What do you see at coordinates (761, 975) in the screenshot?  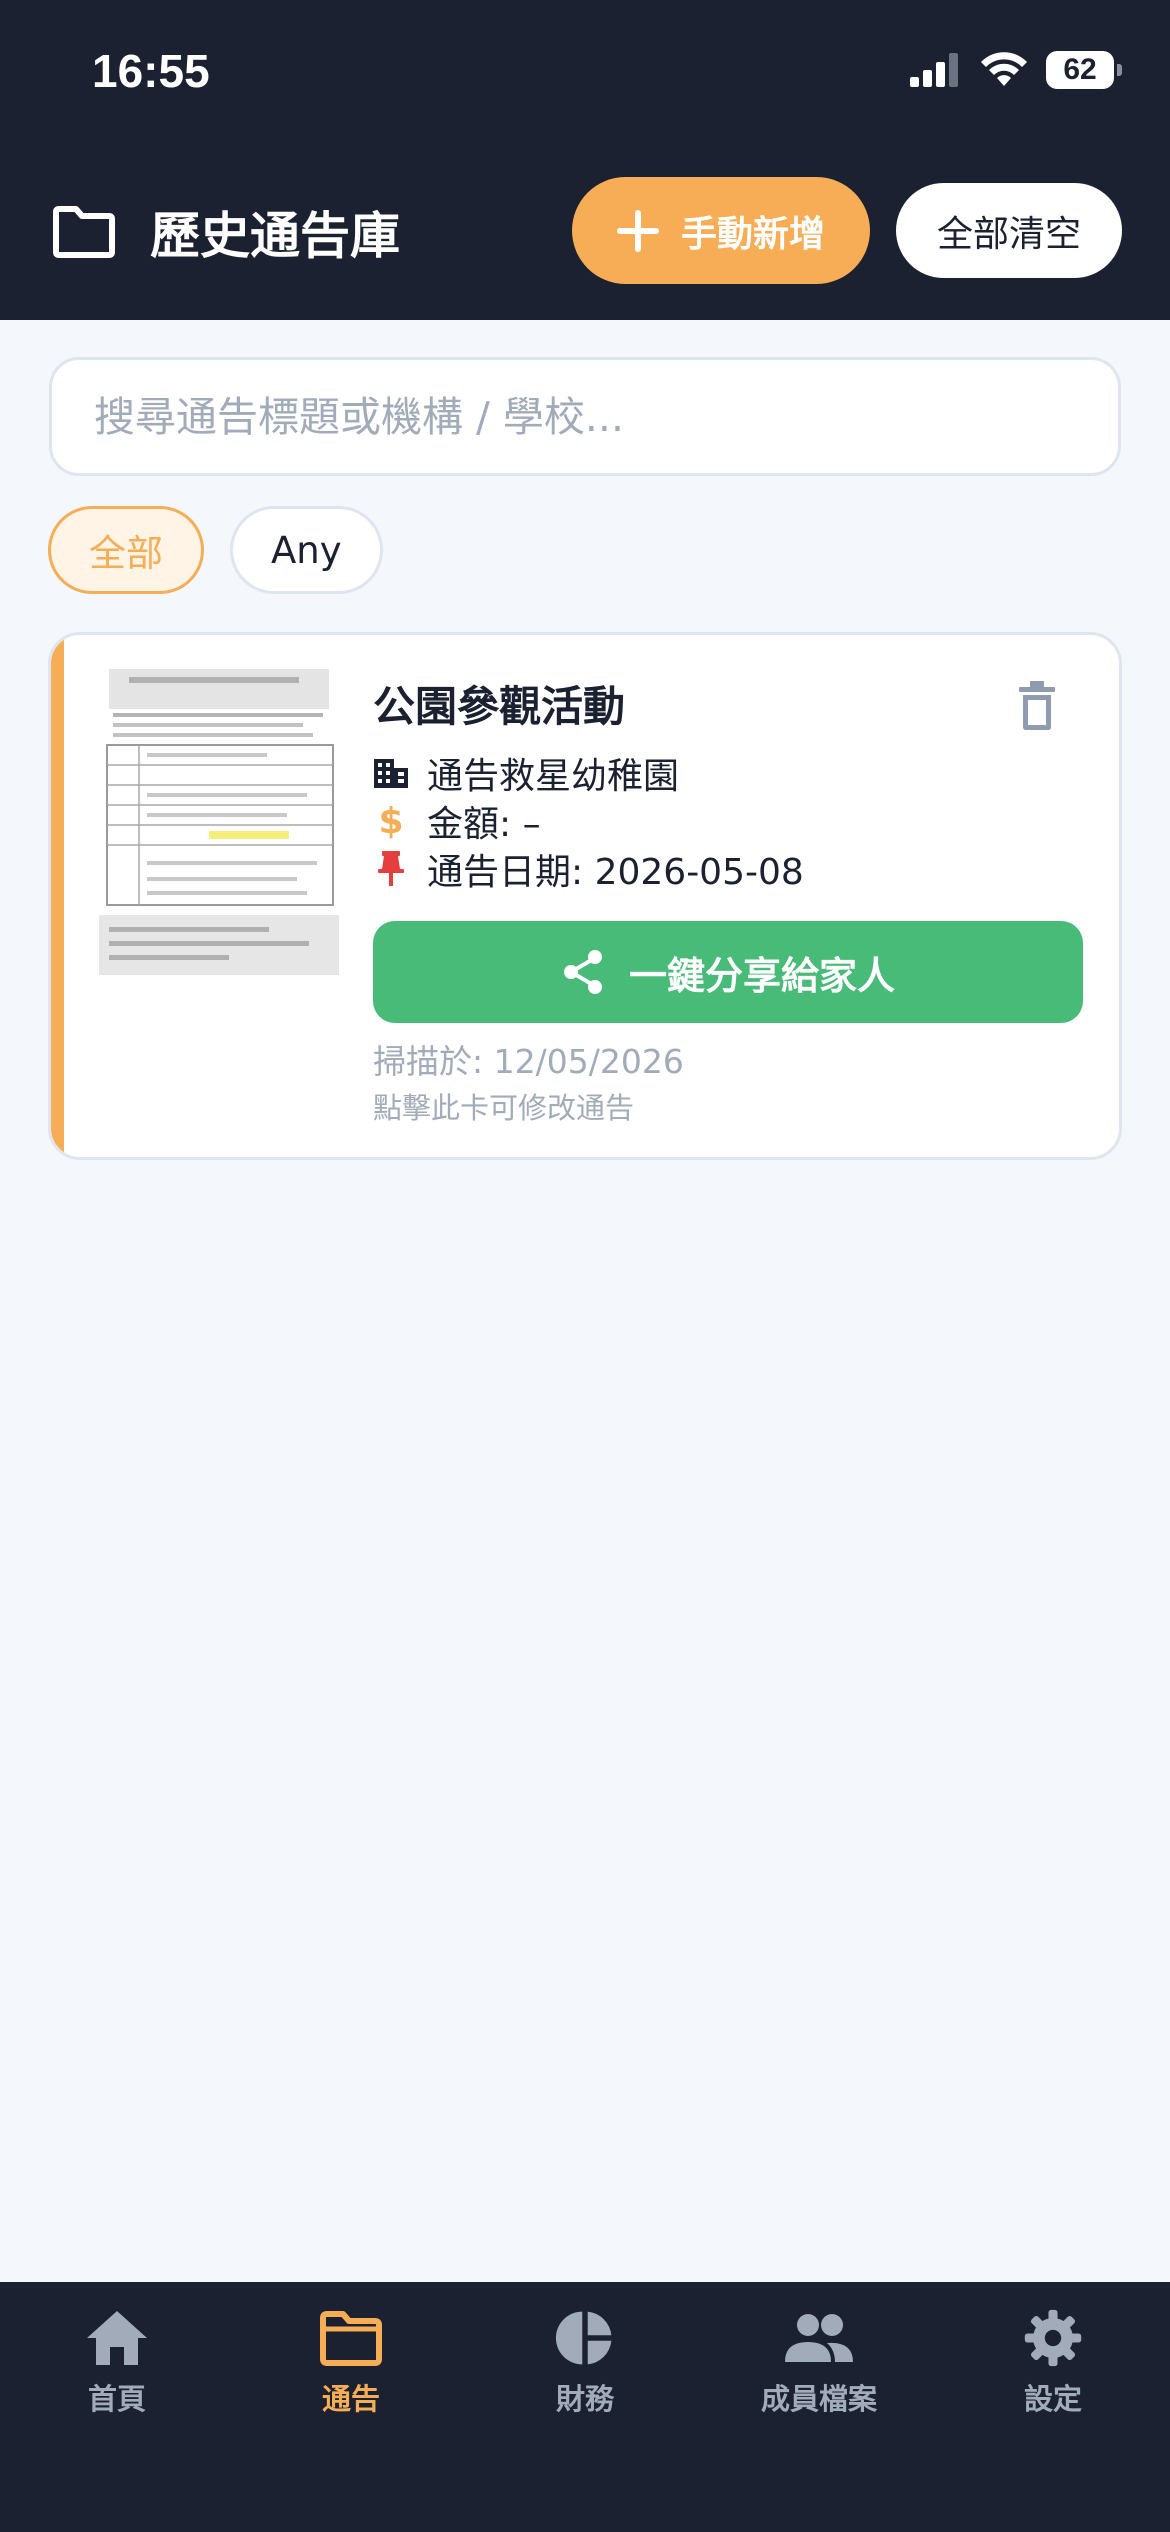 I see `share-button-label: 一鍵分享給家人` at bounding box center [761, 975].